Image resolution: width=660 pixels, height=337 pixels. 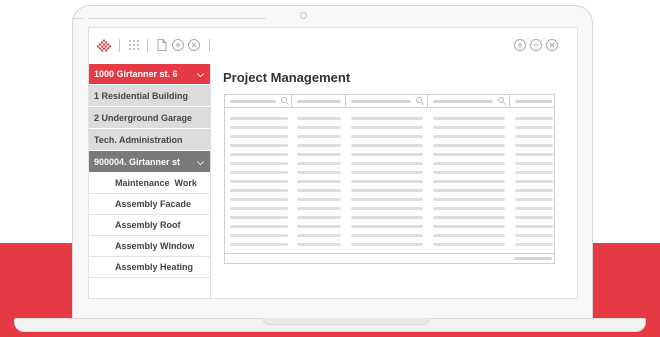 I want to click on sidebar-item-assembly-roof: Assembly Roof, so click(x=149, y=225).